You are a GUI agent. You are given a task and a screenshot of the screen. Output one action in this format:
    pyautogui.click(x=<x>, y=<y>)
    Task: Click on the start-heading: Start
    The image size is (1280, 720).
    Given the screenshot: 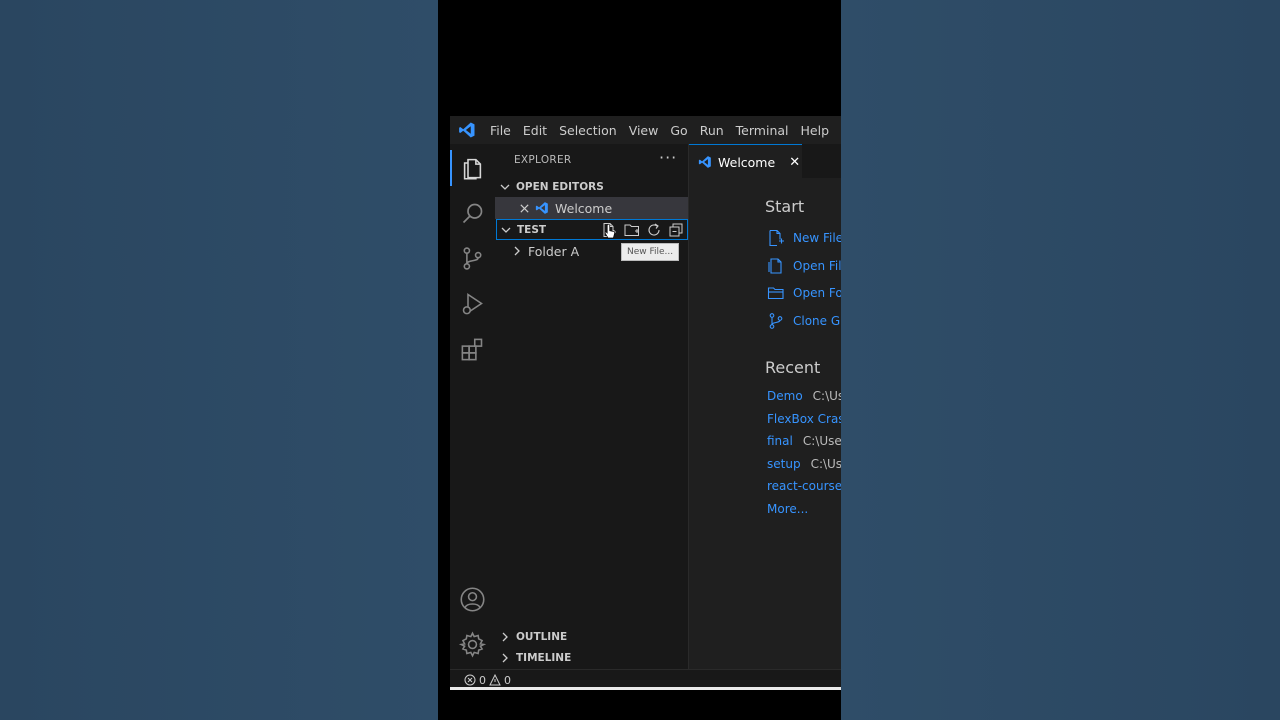 What is the action you would take?
    pyautogui.click(x=785, y=206)
    